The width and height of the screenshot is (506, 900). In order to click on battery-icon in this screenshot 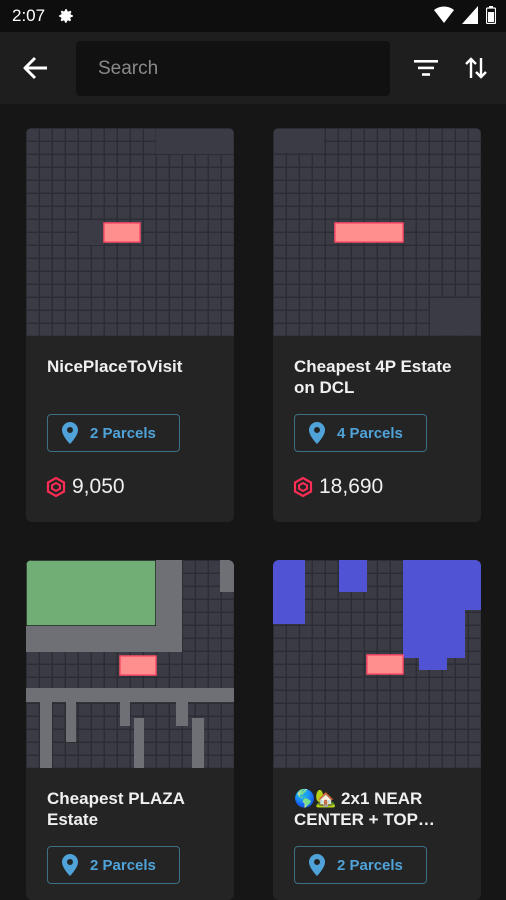, I will do `click(491, 15)`.